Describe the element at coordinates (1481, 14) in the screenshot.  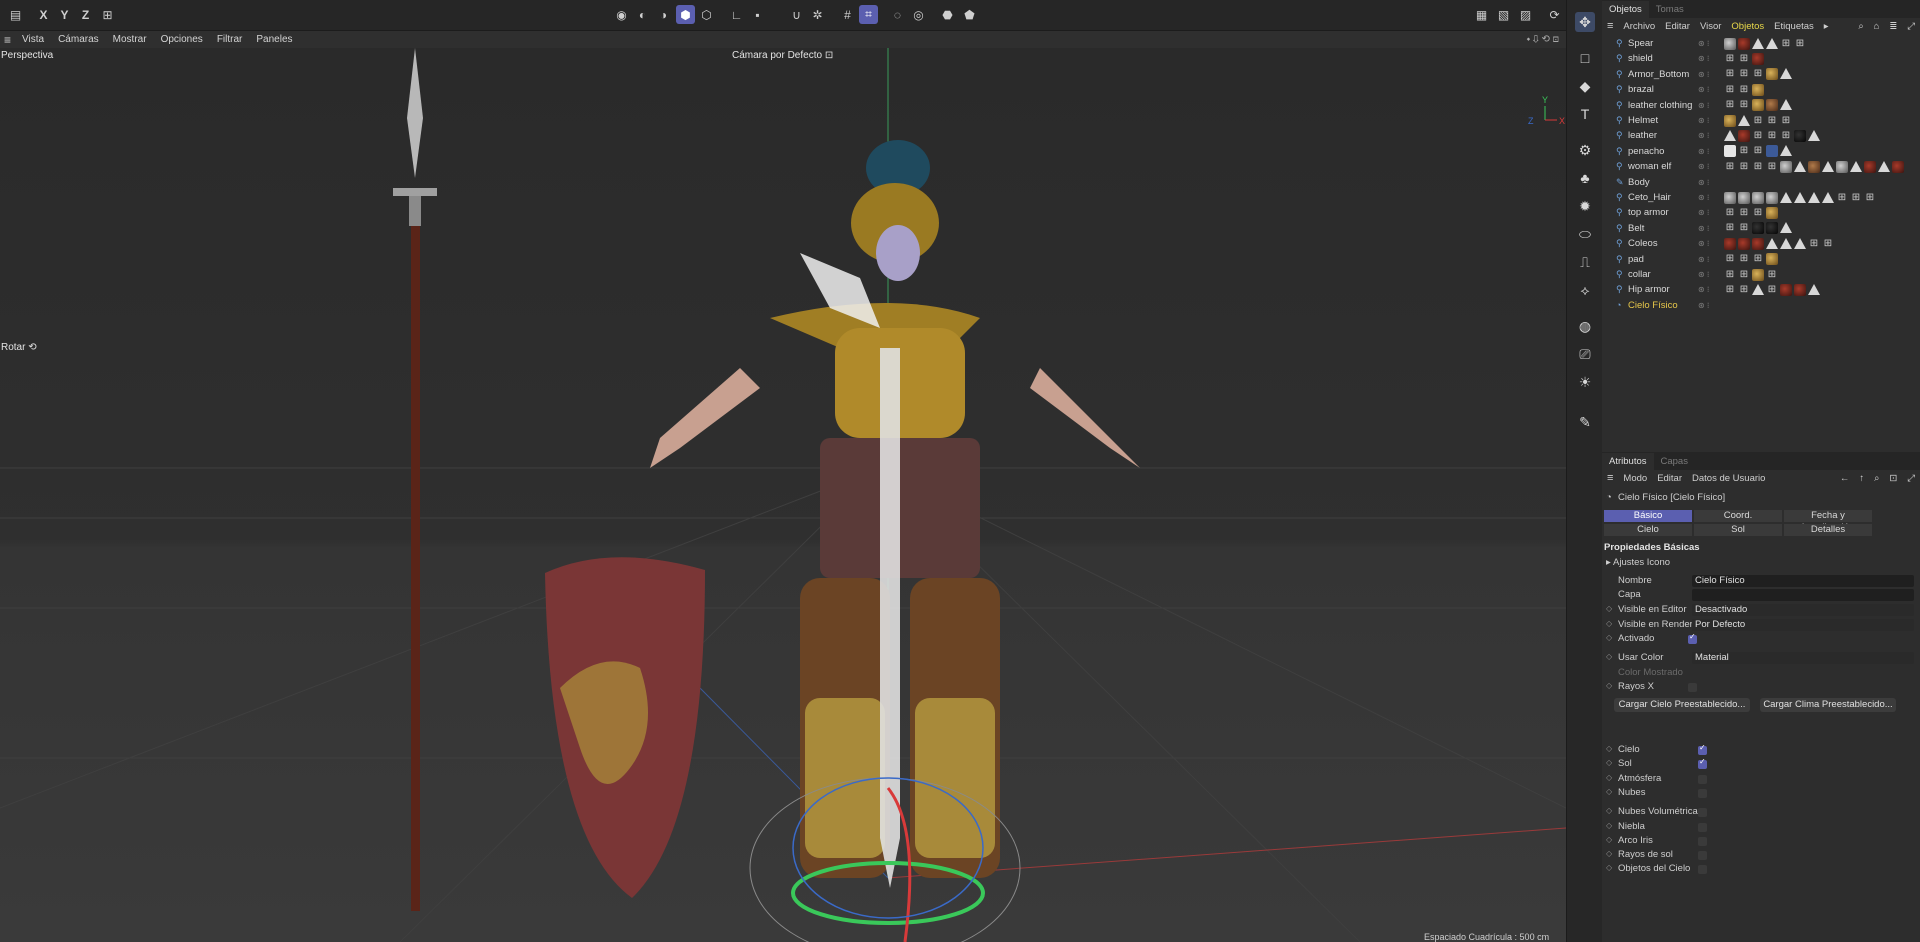
I see `render-view-icon: ▦` at that location.